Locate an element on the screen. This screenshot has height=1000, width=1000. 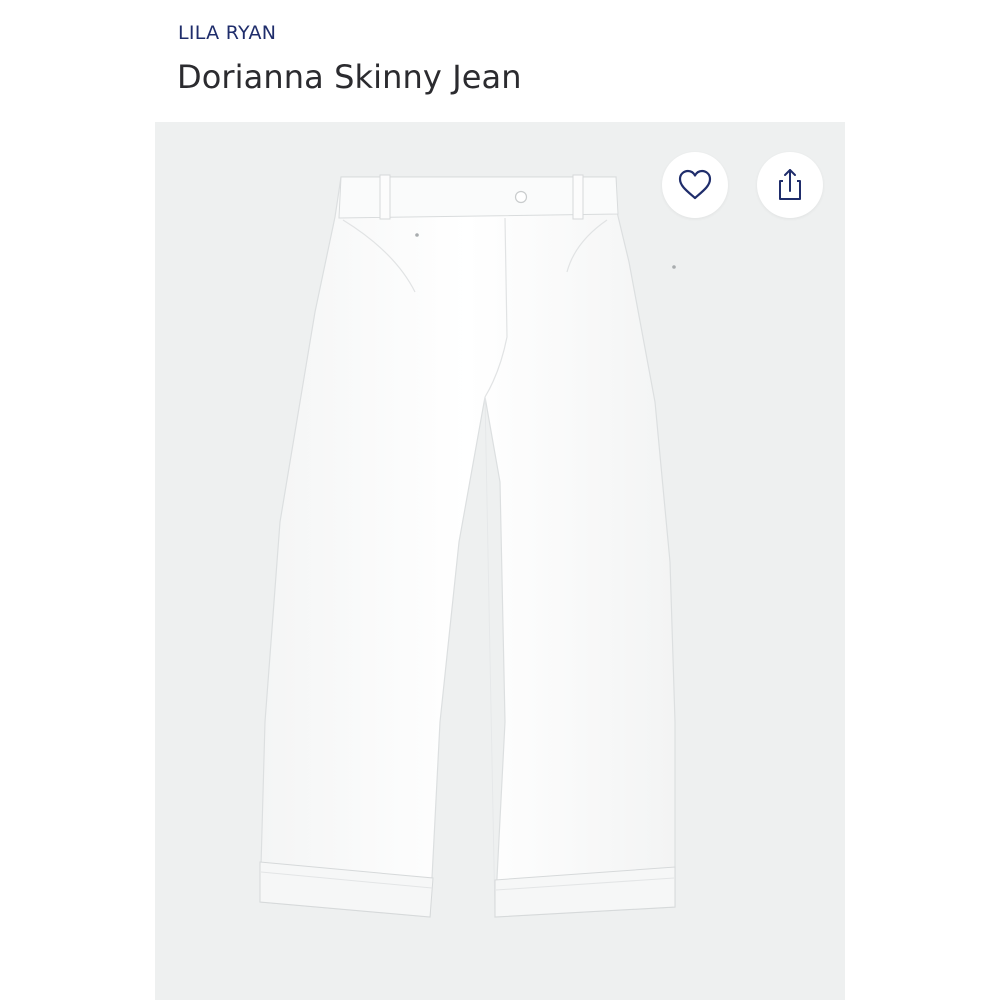
product-header: LILA RYAN Dorianna Skinny Jean is located at coordinates (500, 61).